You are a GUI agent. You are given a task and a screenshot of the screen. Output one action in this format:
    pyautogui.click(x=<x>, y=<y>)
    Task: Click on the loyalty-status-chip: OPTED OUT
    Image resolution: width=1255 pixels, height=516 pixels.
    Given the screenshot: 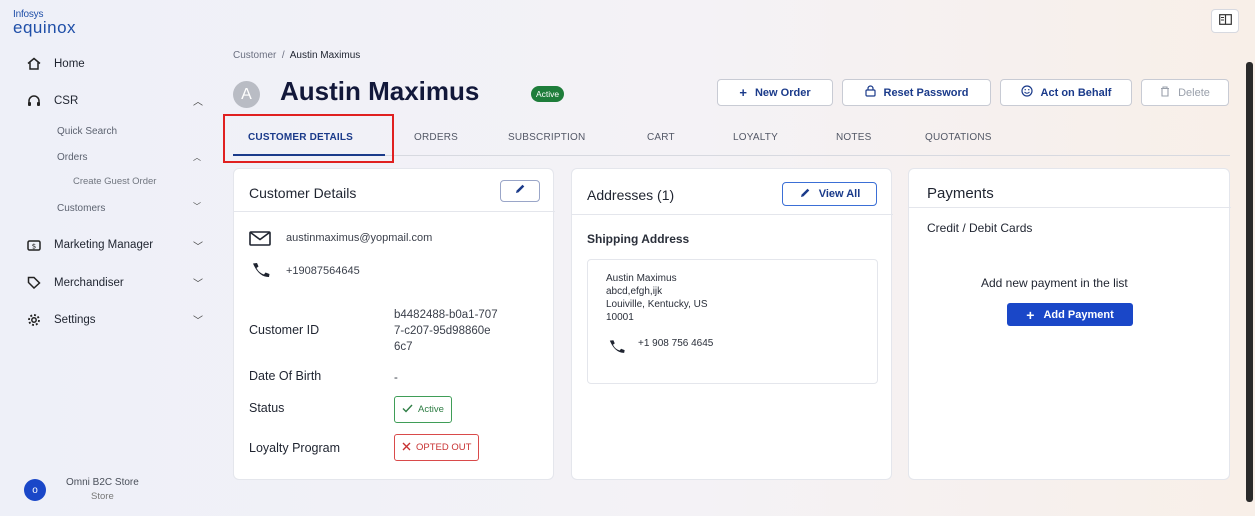 What is the action you would take?
    pyautogui.click(x=437, y=447)
    